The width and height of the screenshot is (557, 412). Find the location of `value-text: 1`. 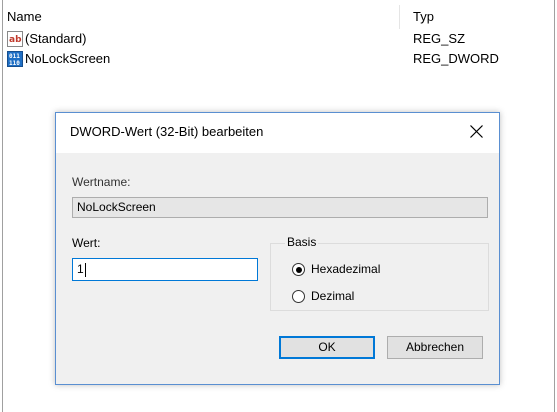

value-text: 1 is located at coordinates (80, 269).